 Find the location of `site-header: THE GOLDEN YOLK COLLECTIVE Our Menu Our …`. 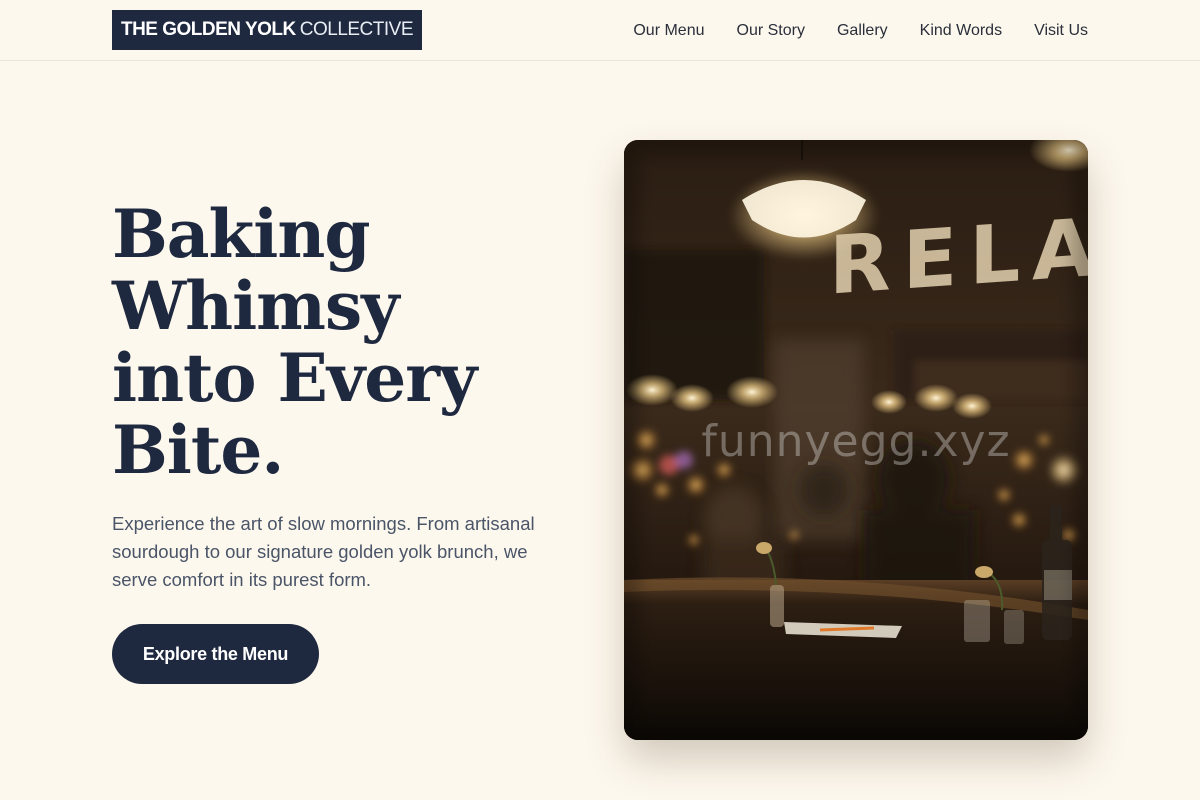

site-header: THE GOLDEN YOLK COLLECTIVE Our Menu Our … is located at coordinates (600, 30).